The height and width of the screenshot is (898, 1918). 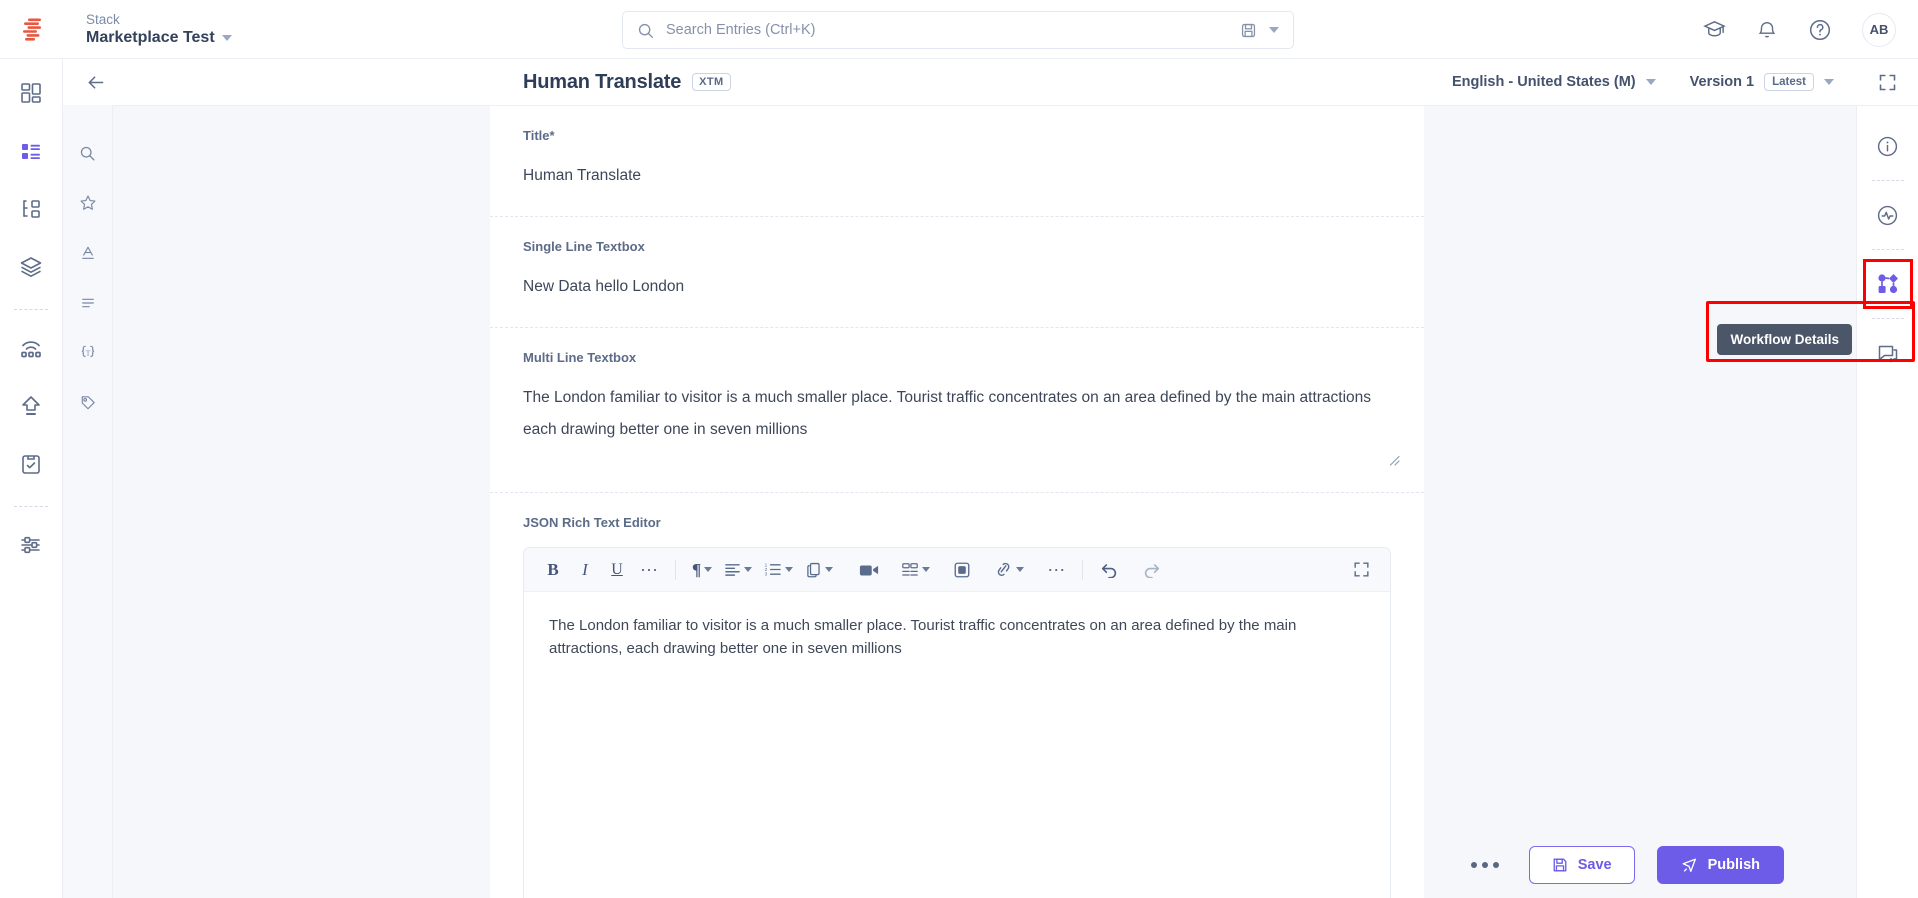 I want to click on resize-handle, so click(x=1394, y=460).